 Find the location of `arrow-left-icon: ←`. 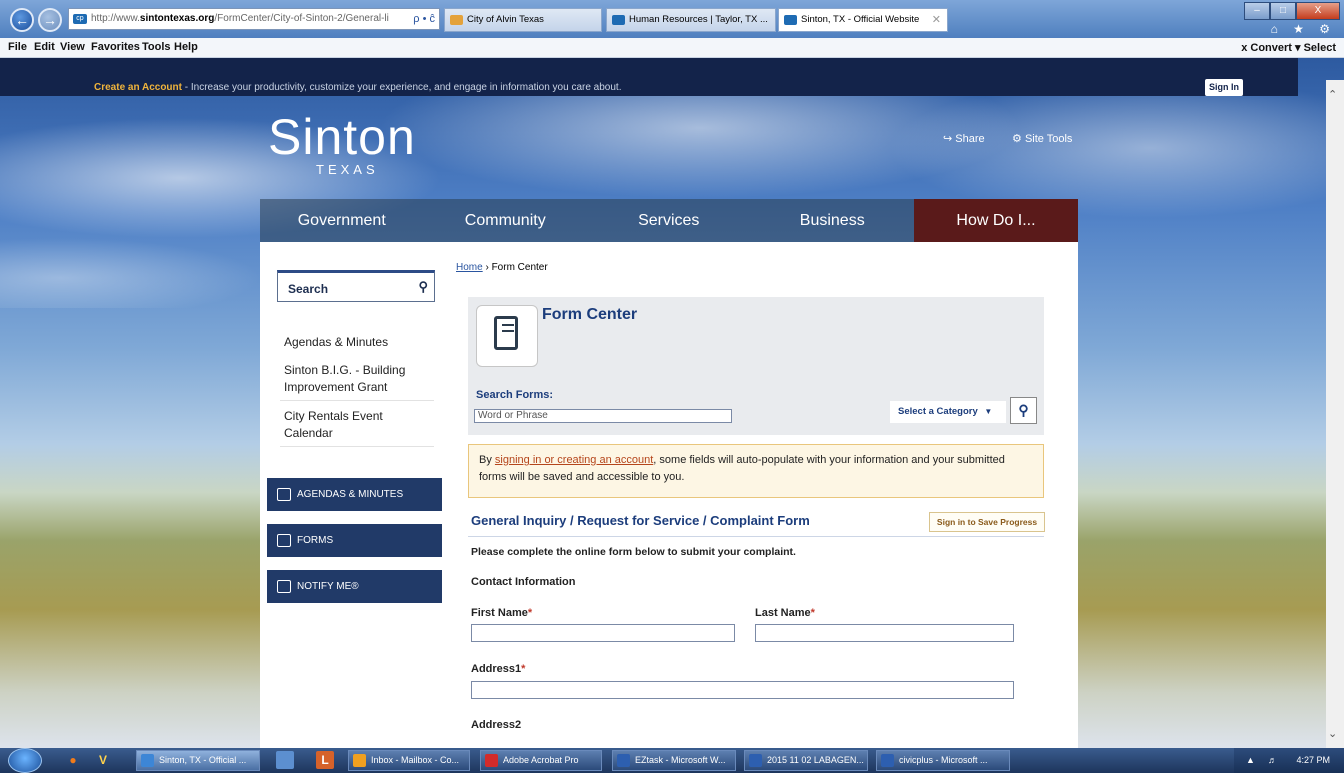

arrow-left-icon: ← is located at coordinates (22, 20).